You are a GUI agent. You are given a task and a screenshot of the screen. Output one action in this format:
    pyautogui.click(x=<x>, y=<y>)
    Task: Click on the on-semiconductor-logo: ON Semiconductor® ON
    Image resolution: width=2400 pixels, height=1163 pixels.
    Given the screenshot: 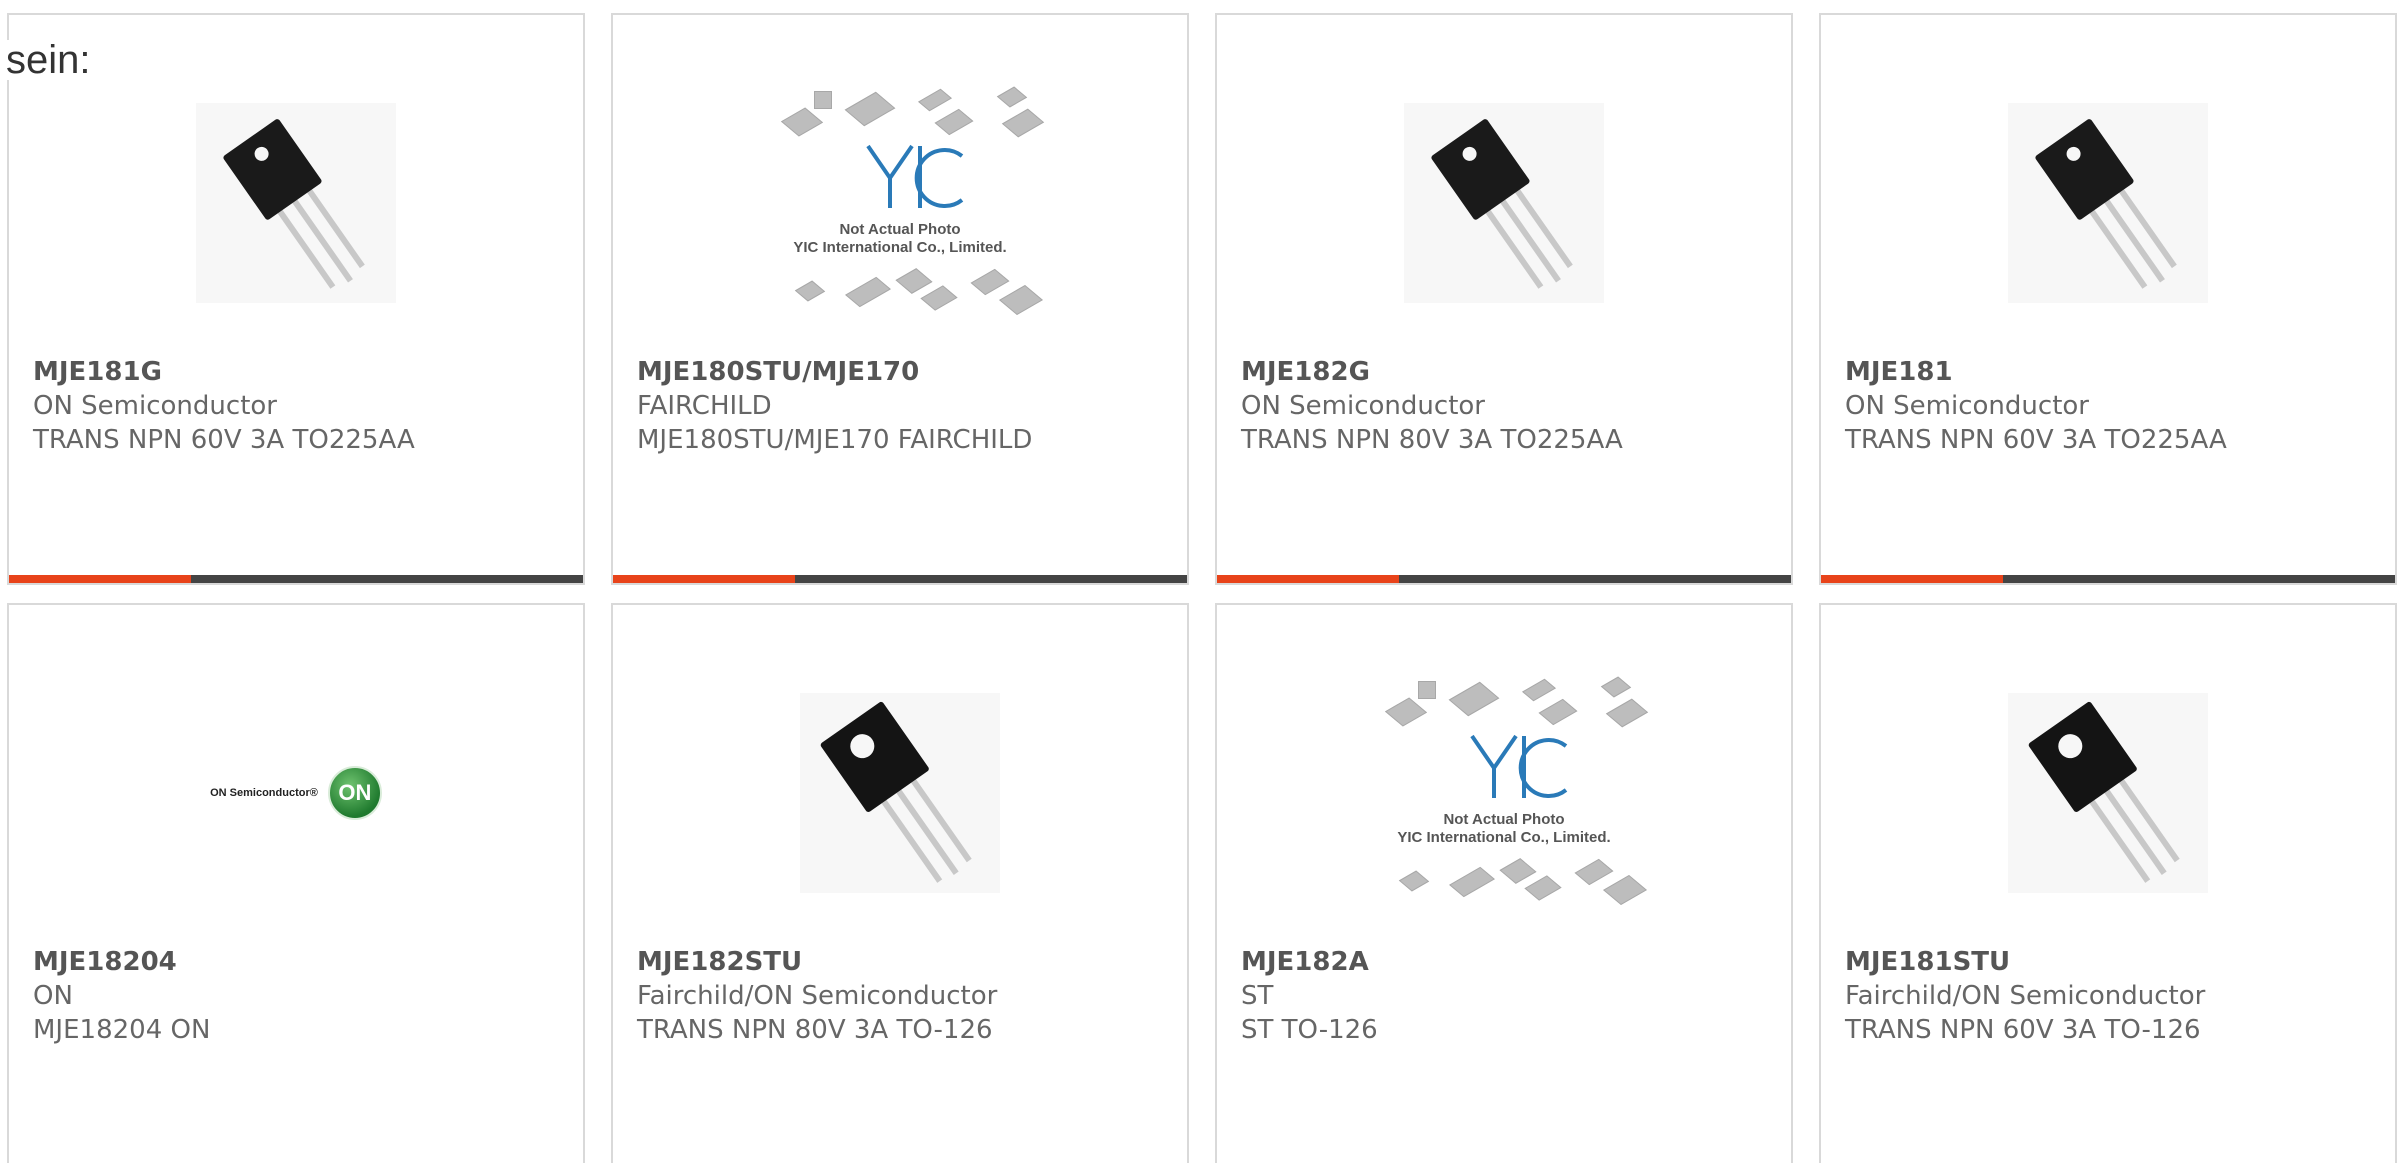 What is the action you would take?
    pyautogui.click(x=296, y=793)
    